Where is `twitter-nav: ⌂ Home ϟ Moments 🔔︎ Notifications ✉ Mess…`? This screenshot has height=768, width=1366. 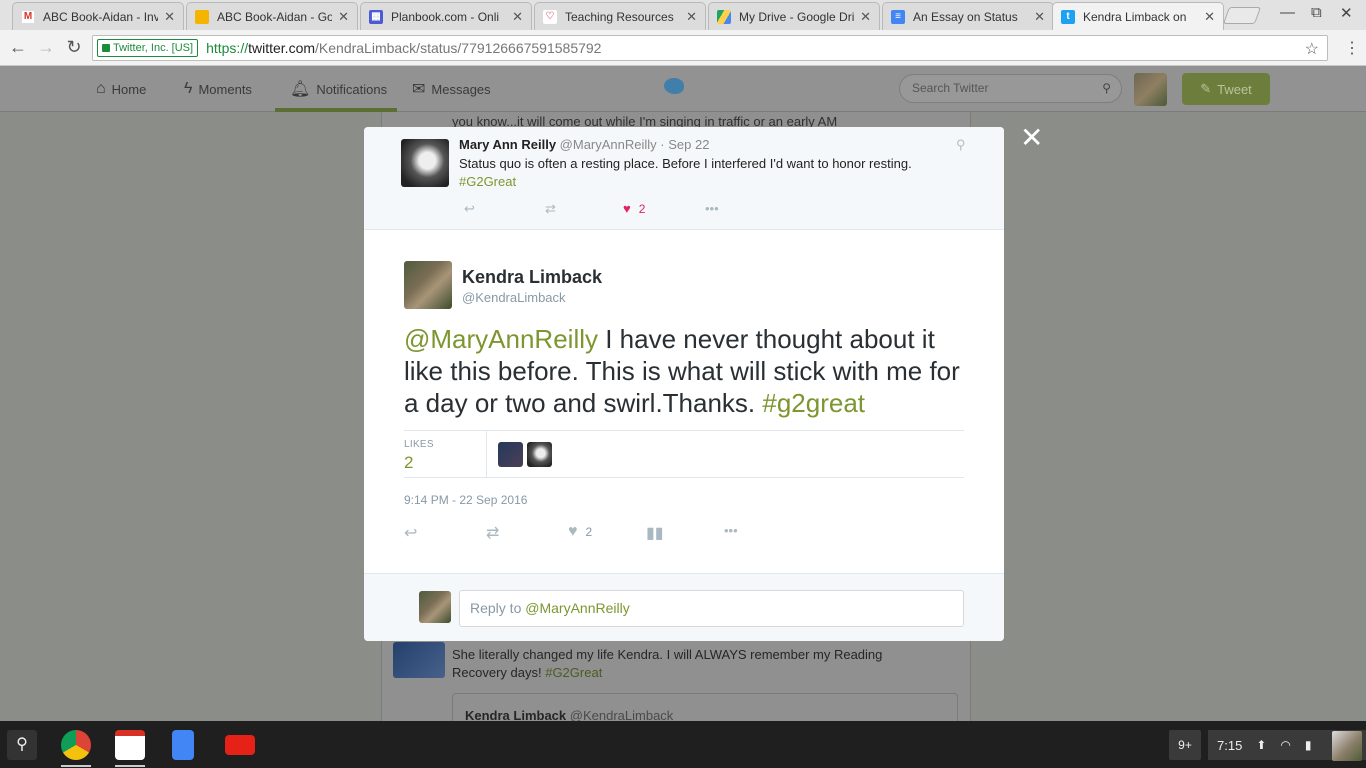 twitter-nav: ⌂ Home ϟ Moments 🔔︎ Notifications ✉ Mess… is located at coordinates (683, 89).